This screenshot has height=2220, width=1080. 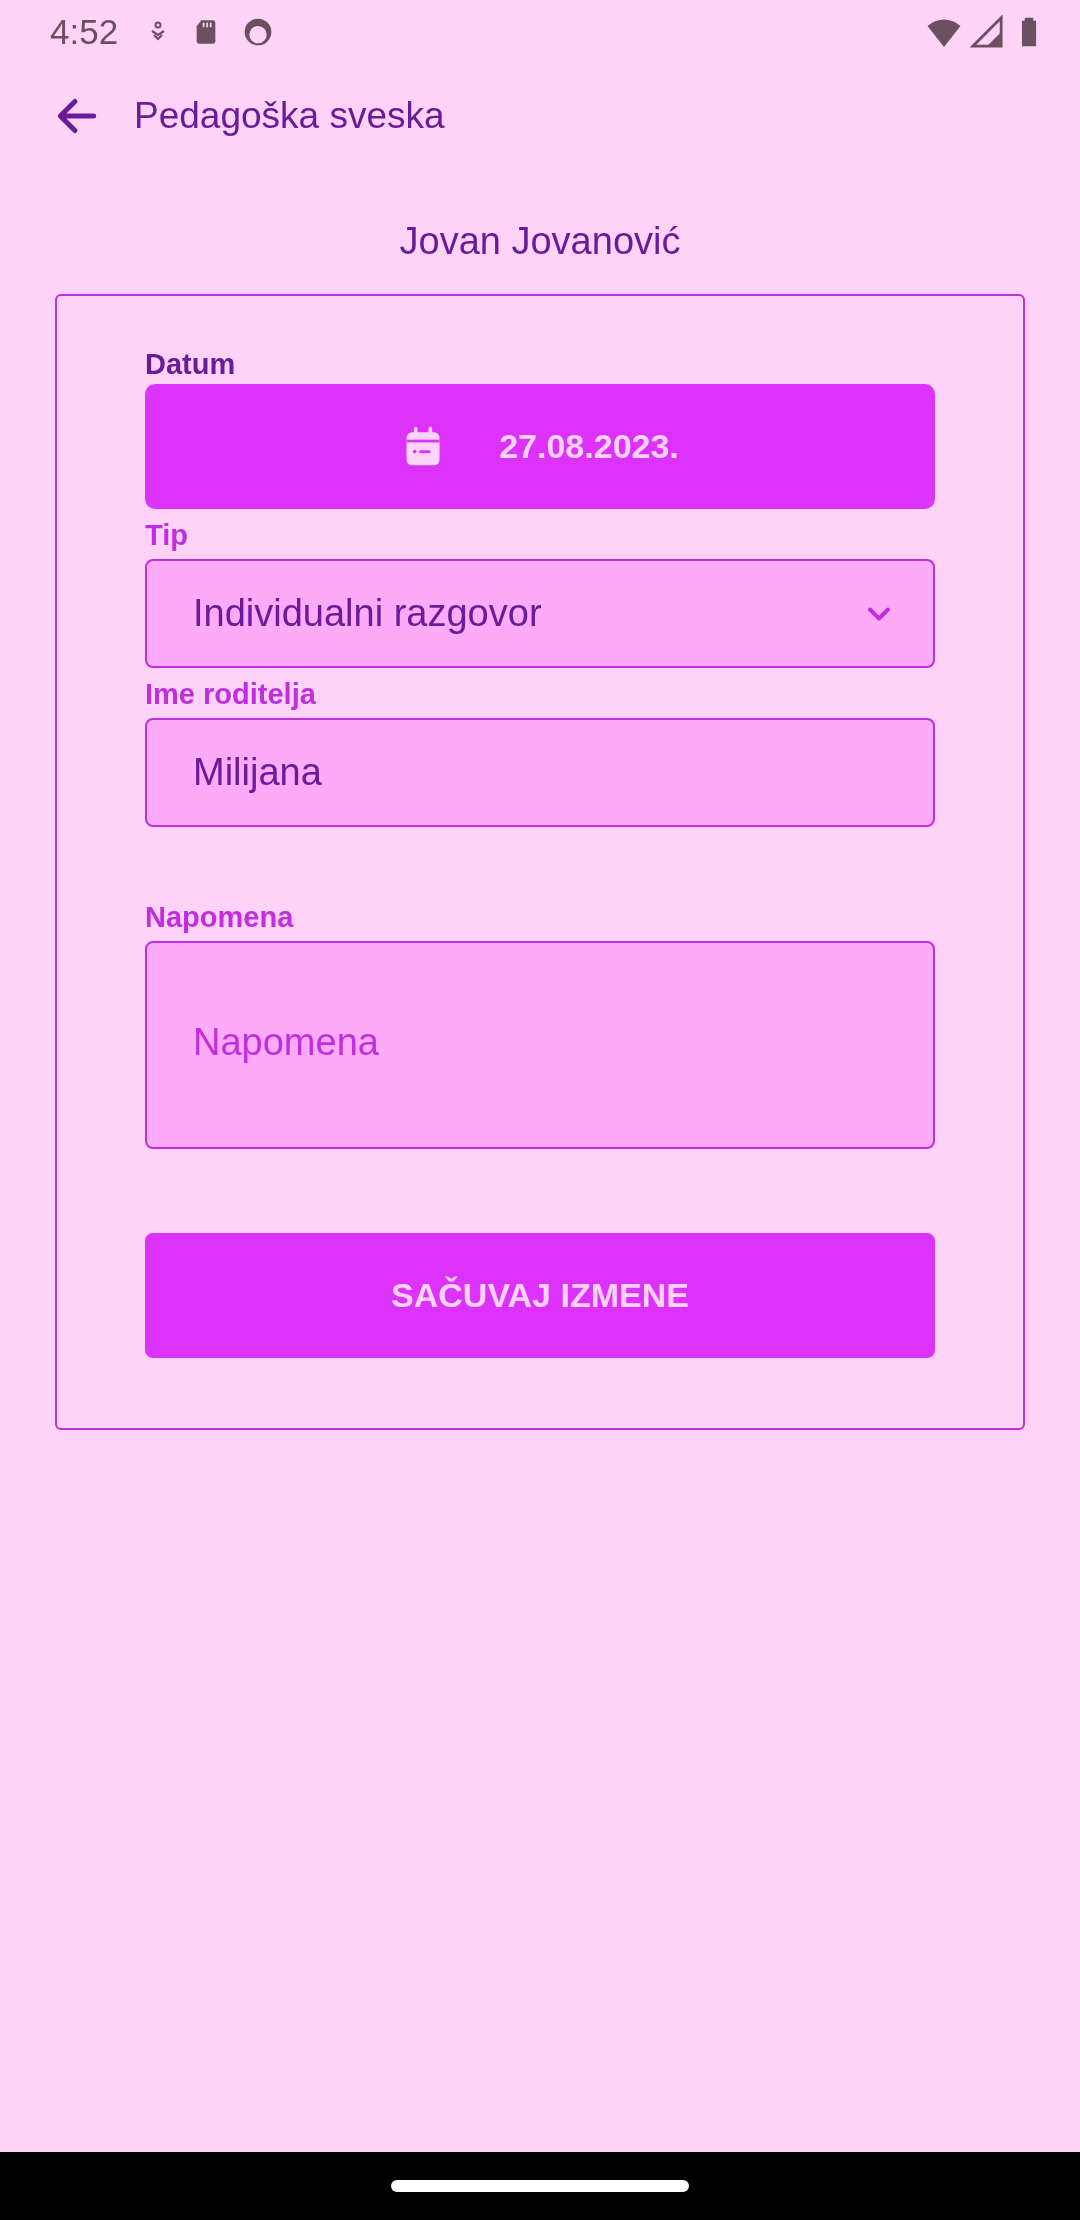 I want to click on app-bar-title: Pedagoška sveska, so click(x=289, y=116).